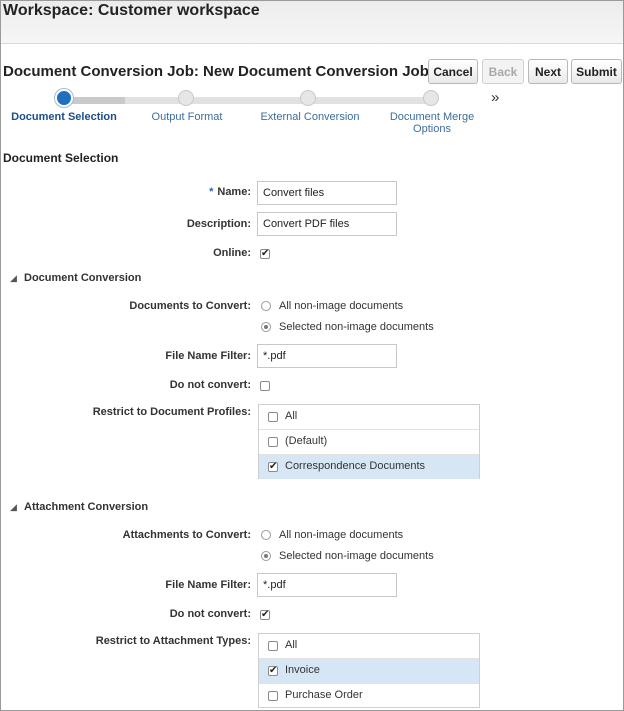  I want to click on list-item: Invoice, so click(369, 671).